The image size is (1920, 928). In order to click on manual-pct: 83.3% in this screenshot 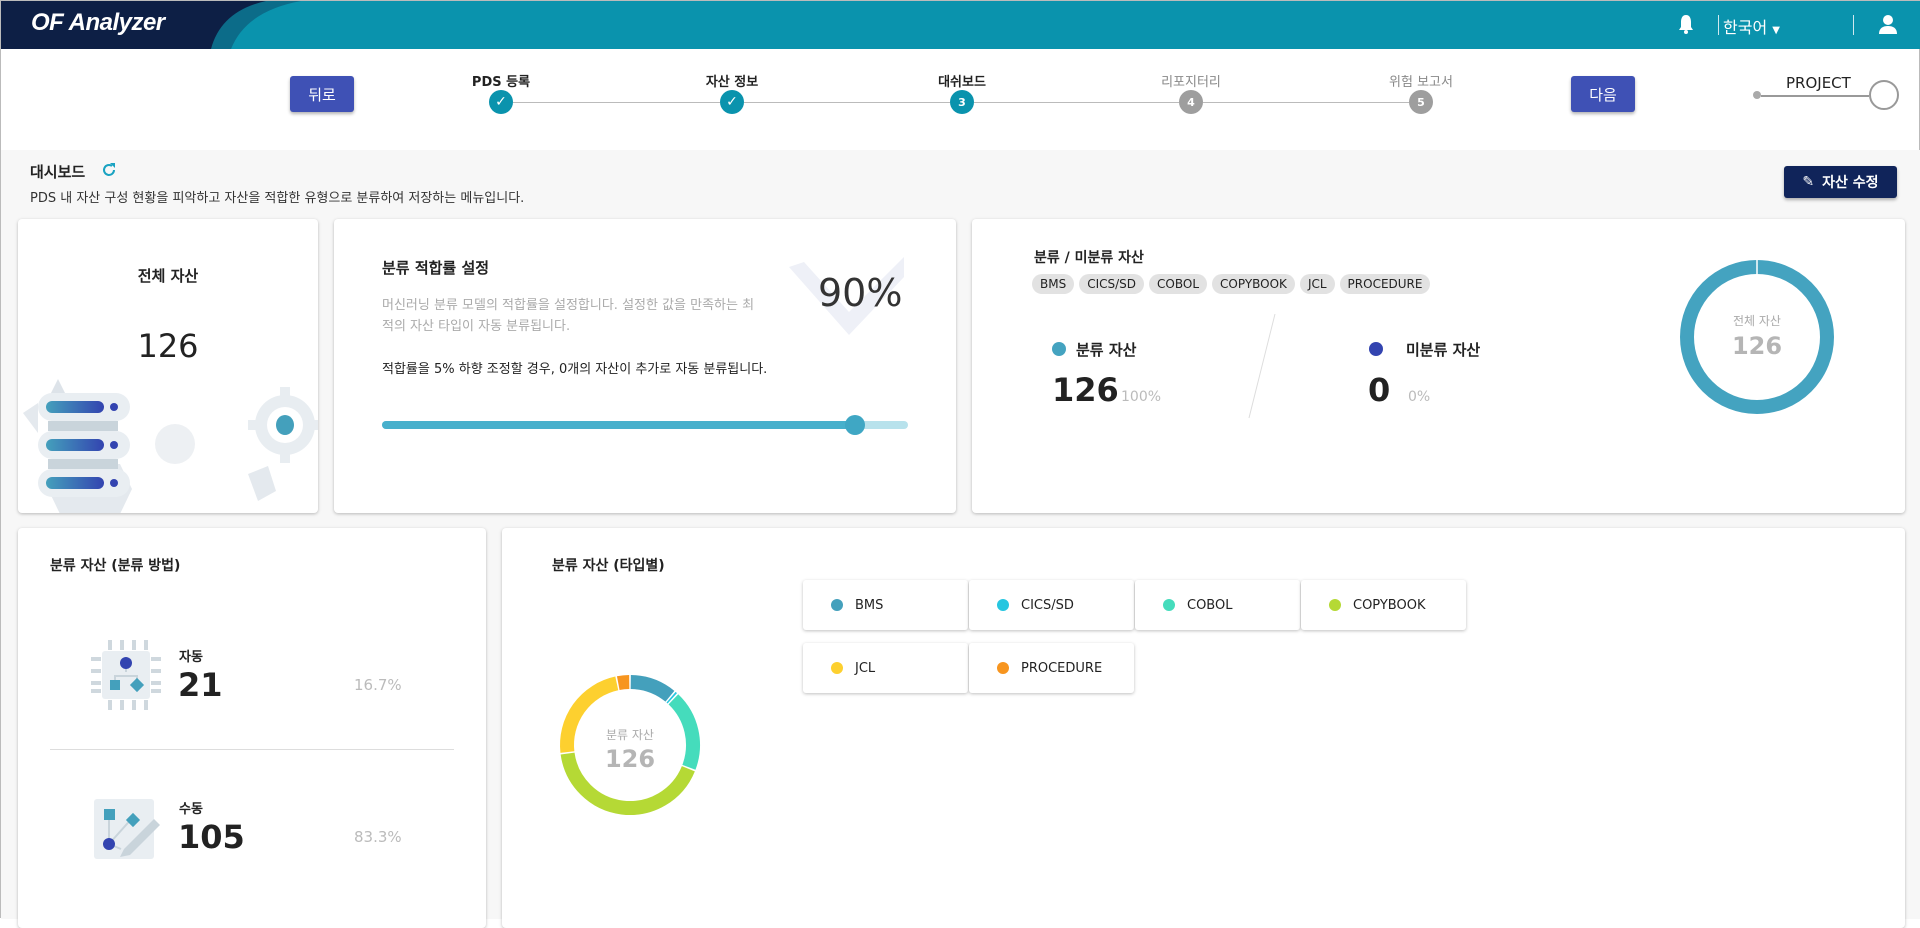, I will do `click(378, 837)`.